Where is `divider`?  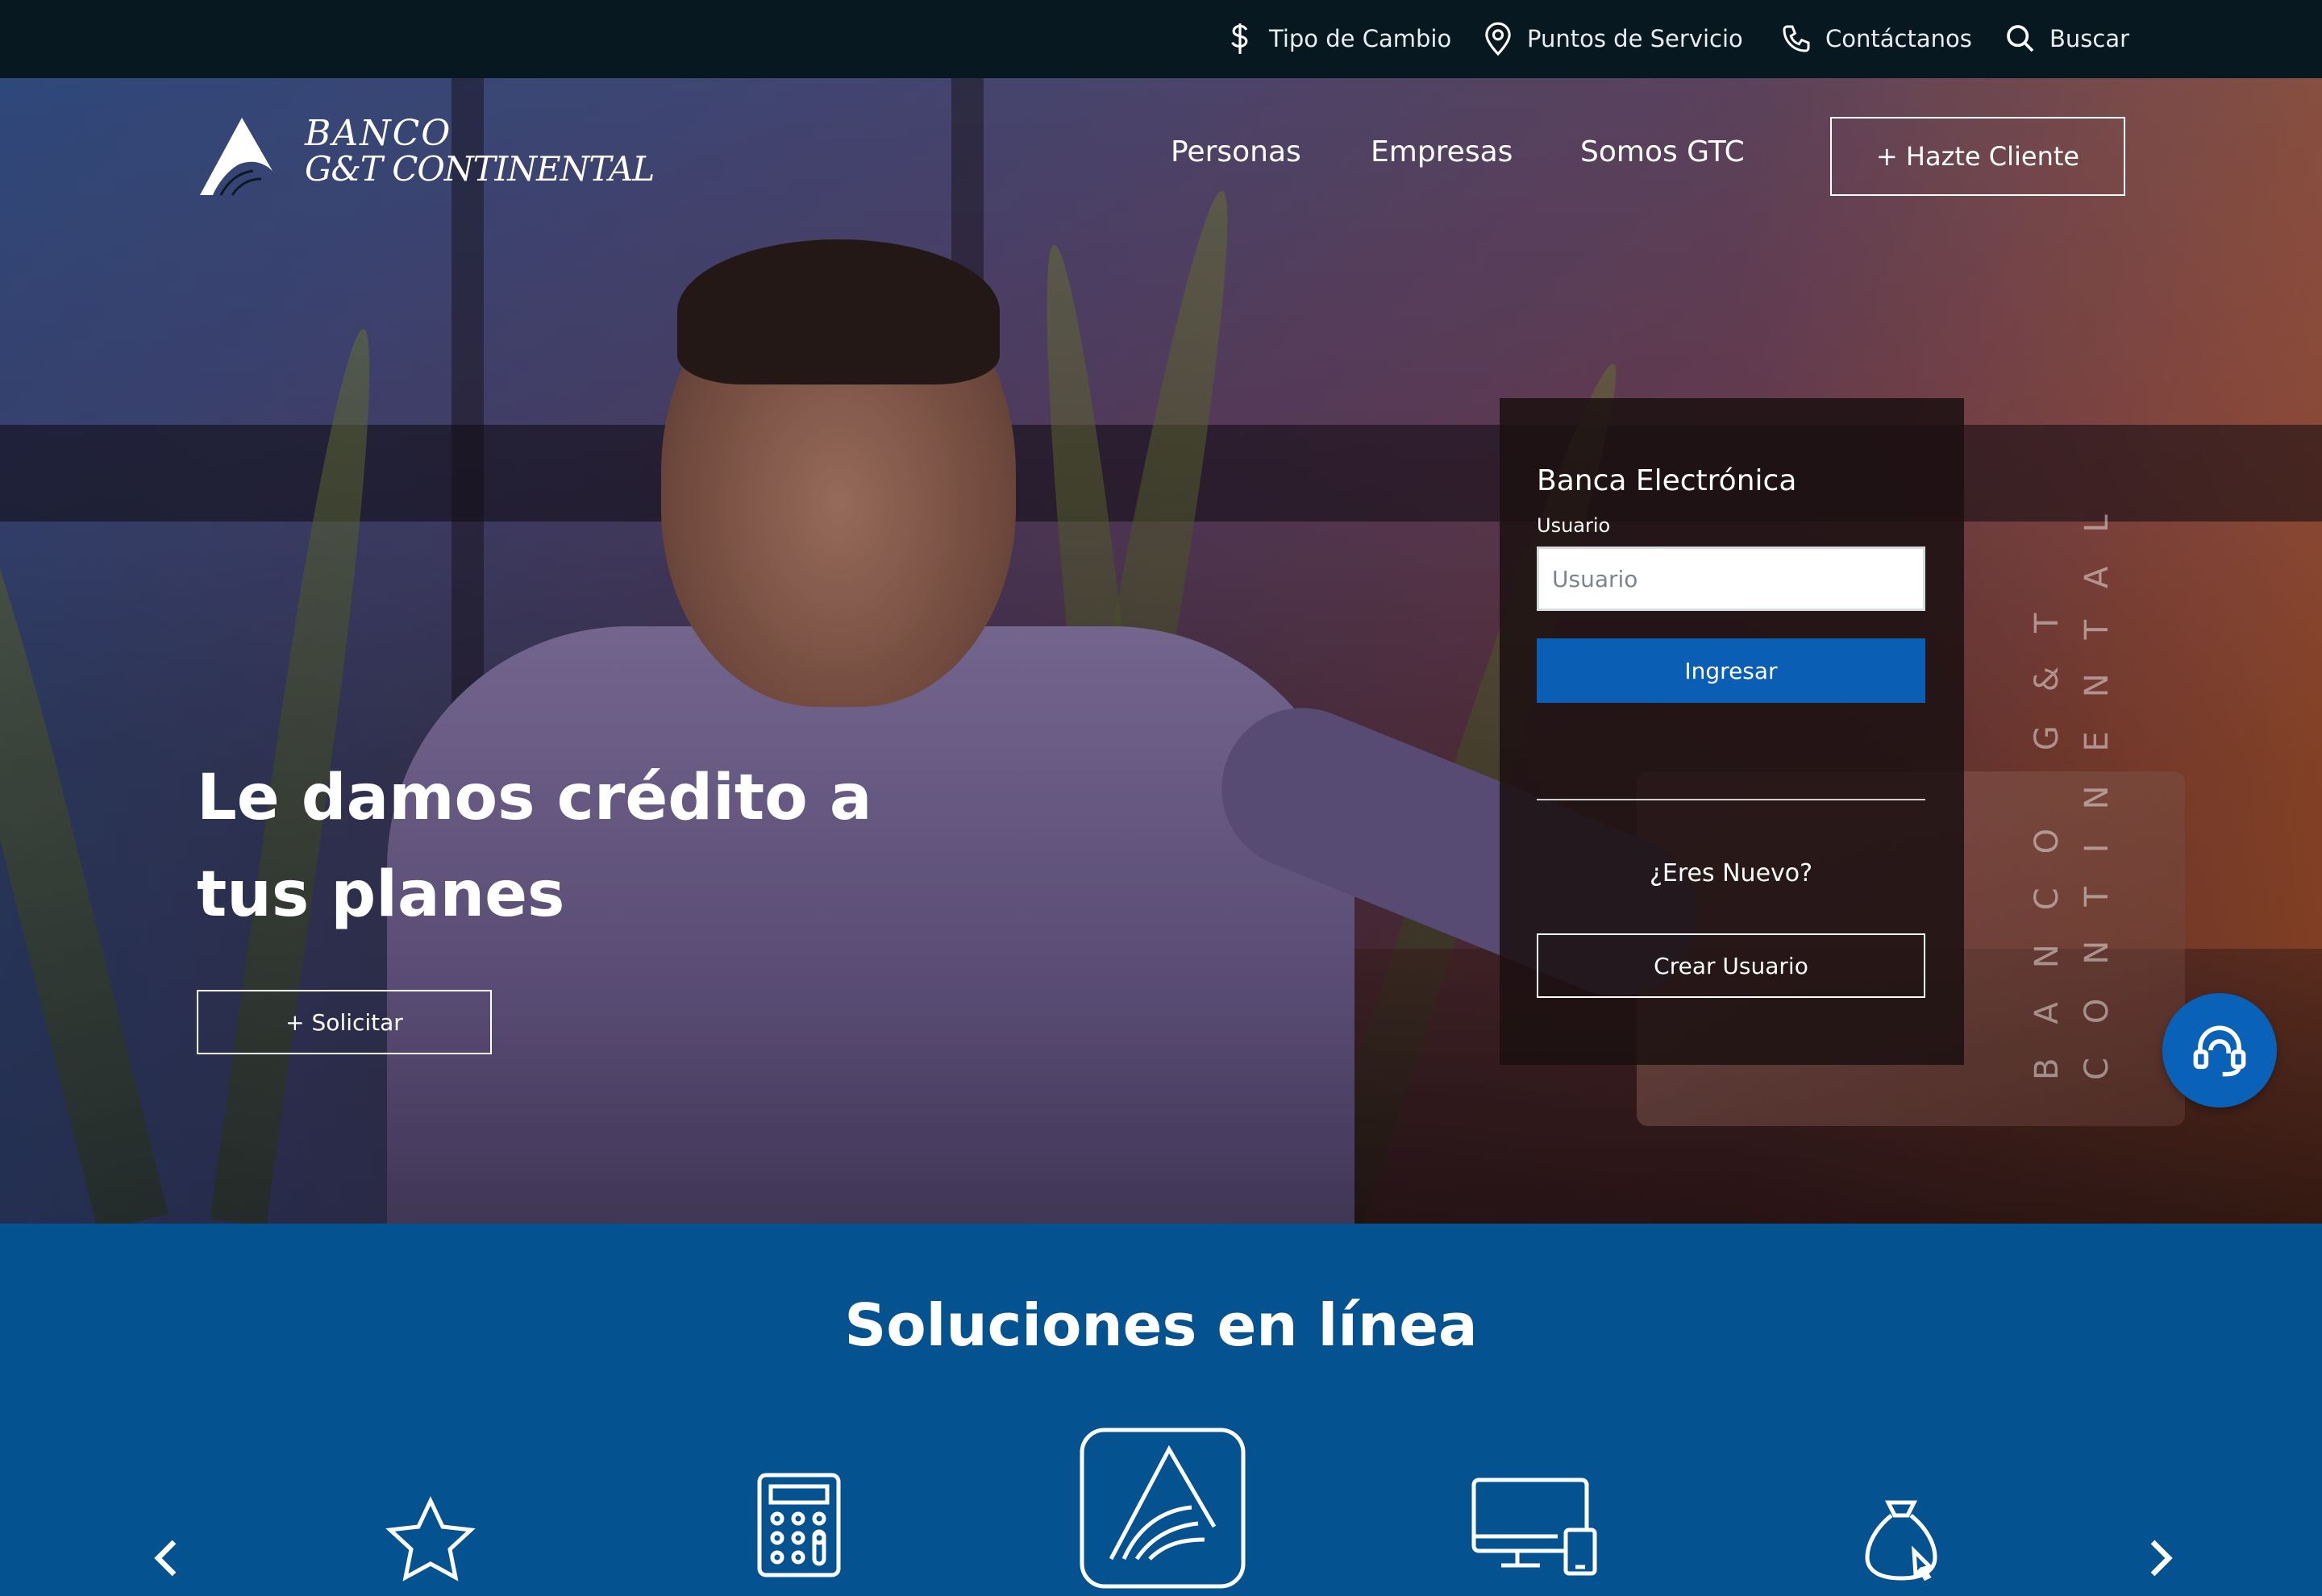 divider is located at coordinates (1731, 799).